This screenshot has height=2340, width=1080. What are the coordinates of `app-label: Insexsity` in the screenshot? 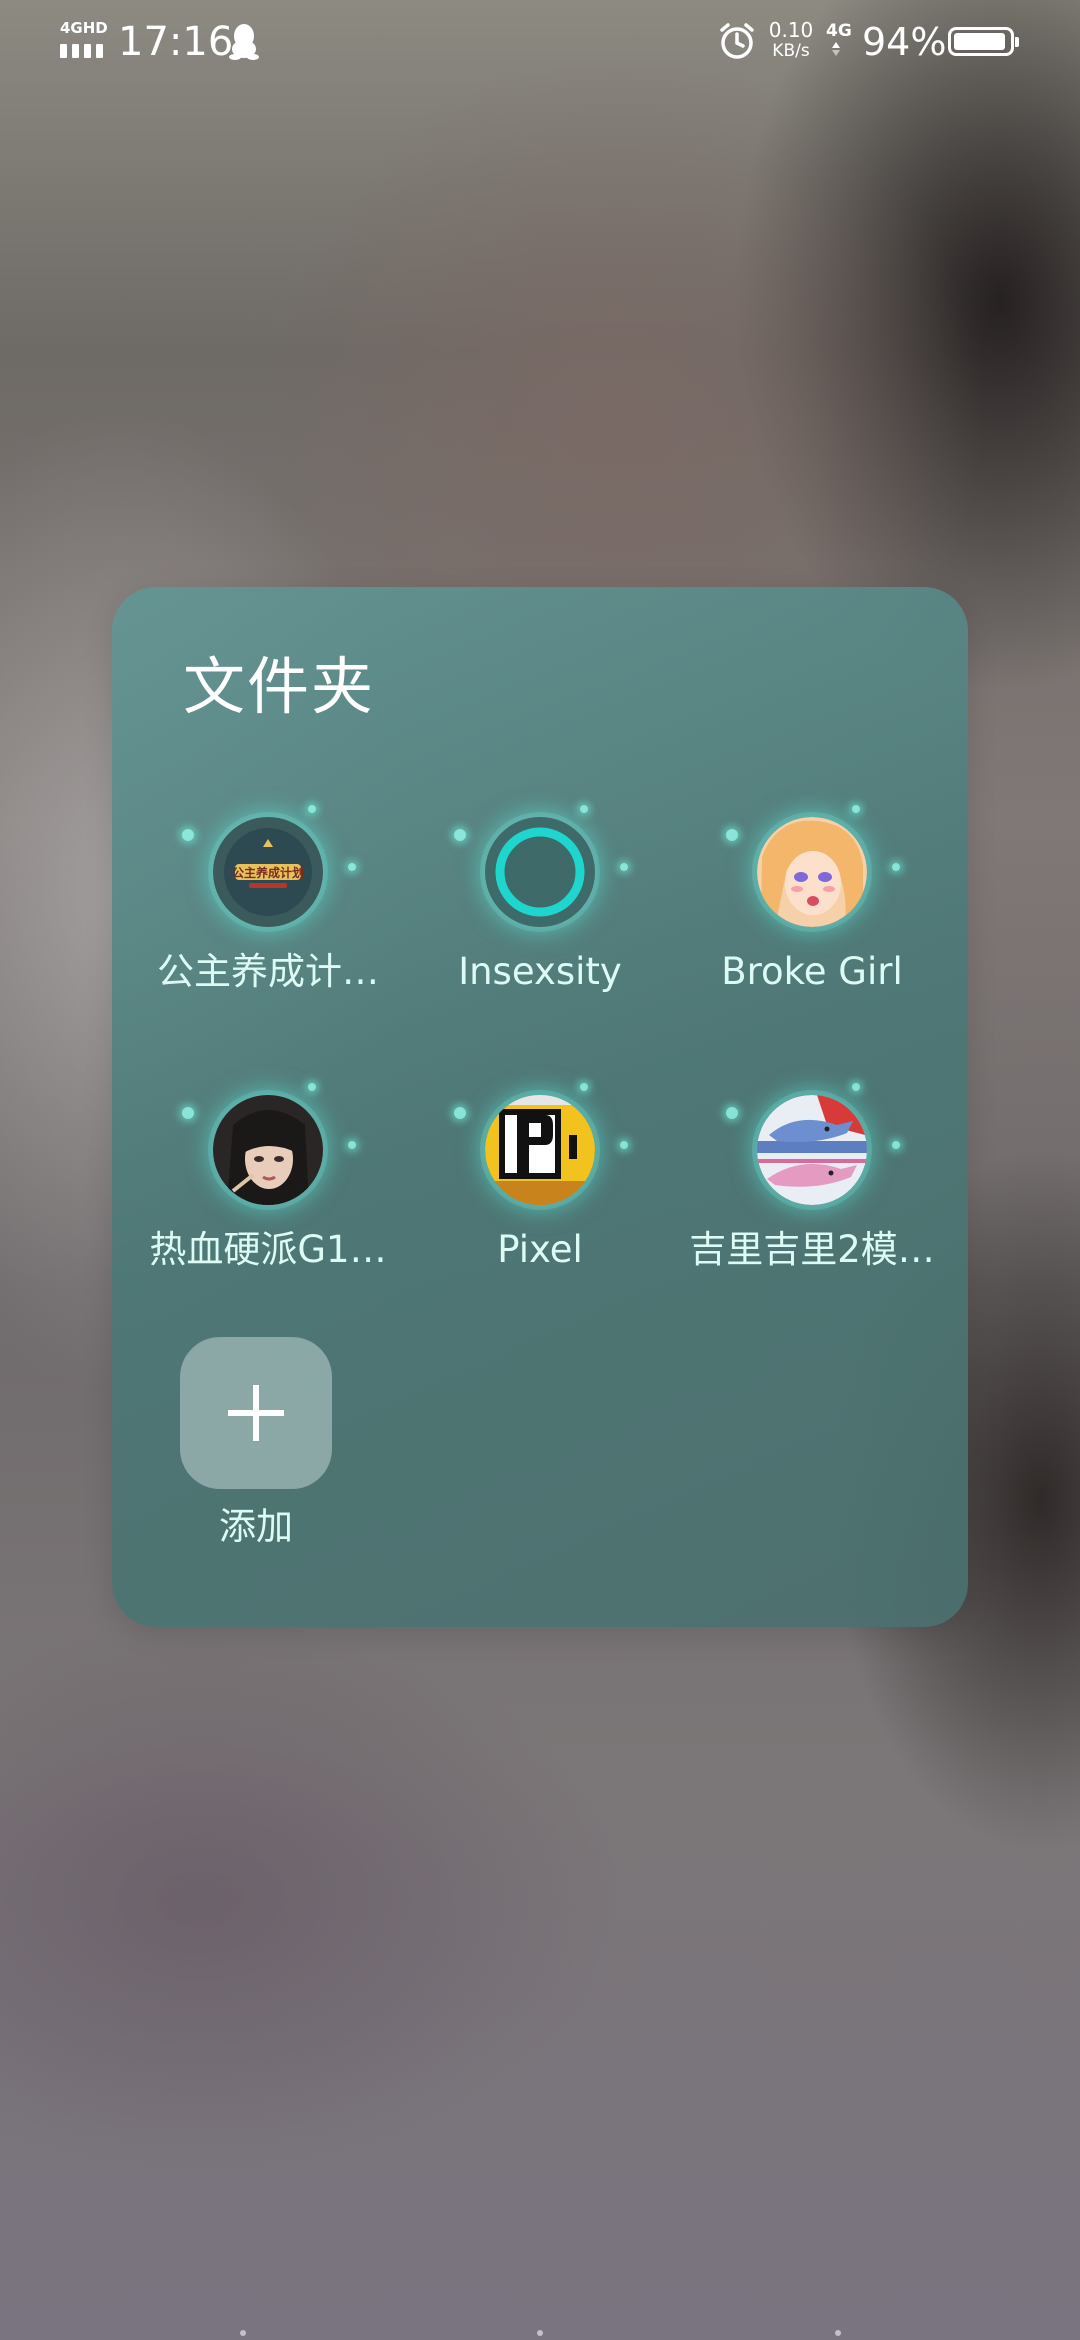 It's located at (540, 971).